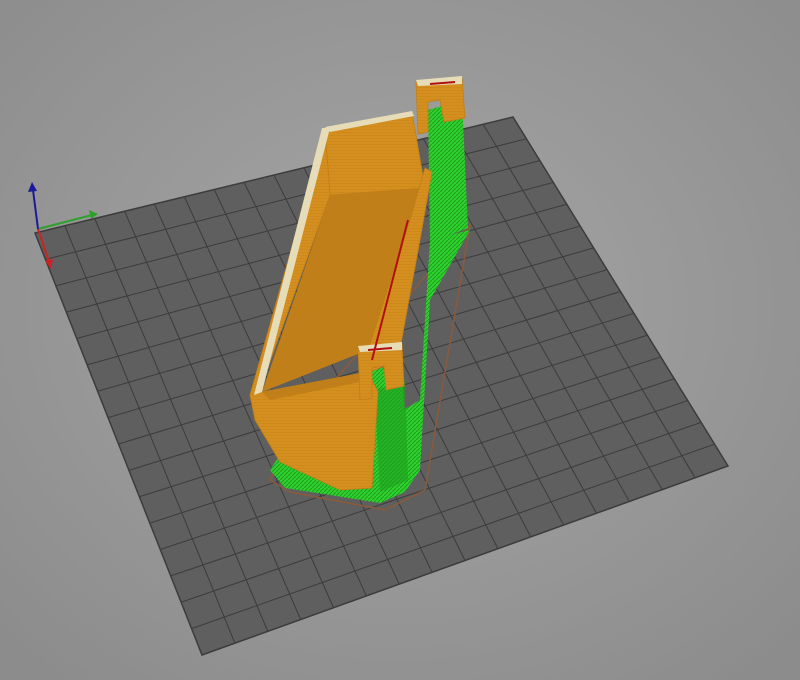  What do you see at coordinates (391, 436) in the screenshot?
I see `support-shadow` at bounding box center [391, 436].